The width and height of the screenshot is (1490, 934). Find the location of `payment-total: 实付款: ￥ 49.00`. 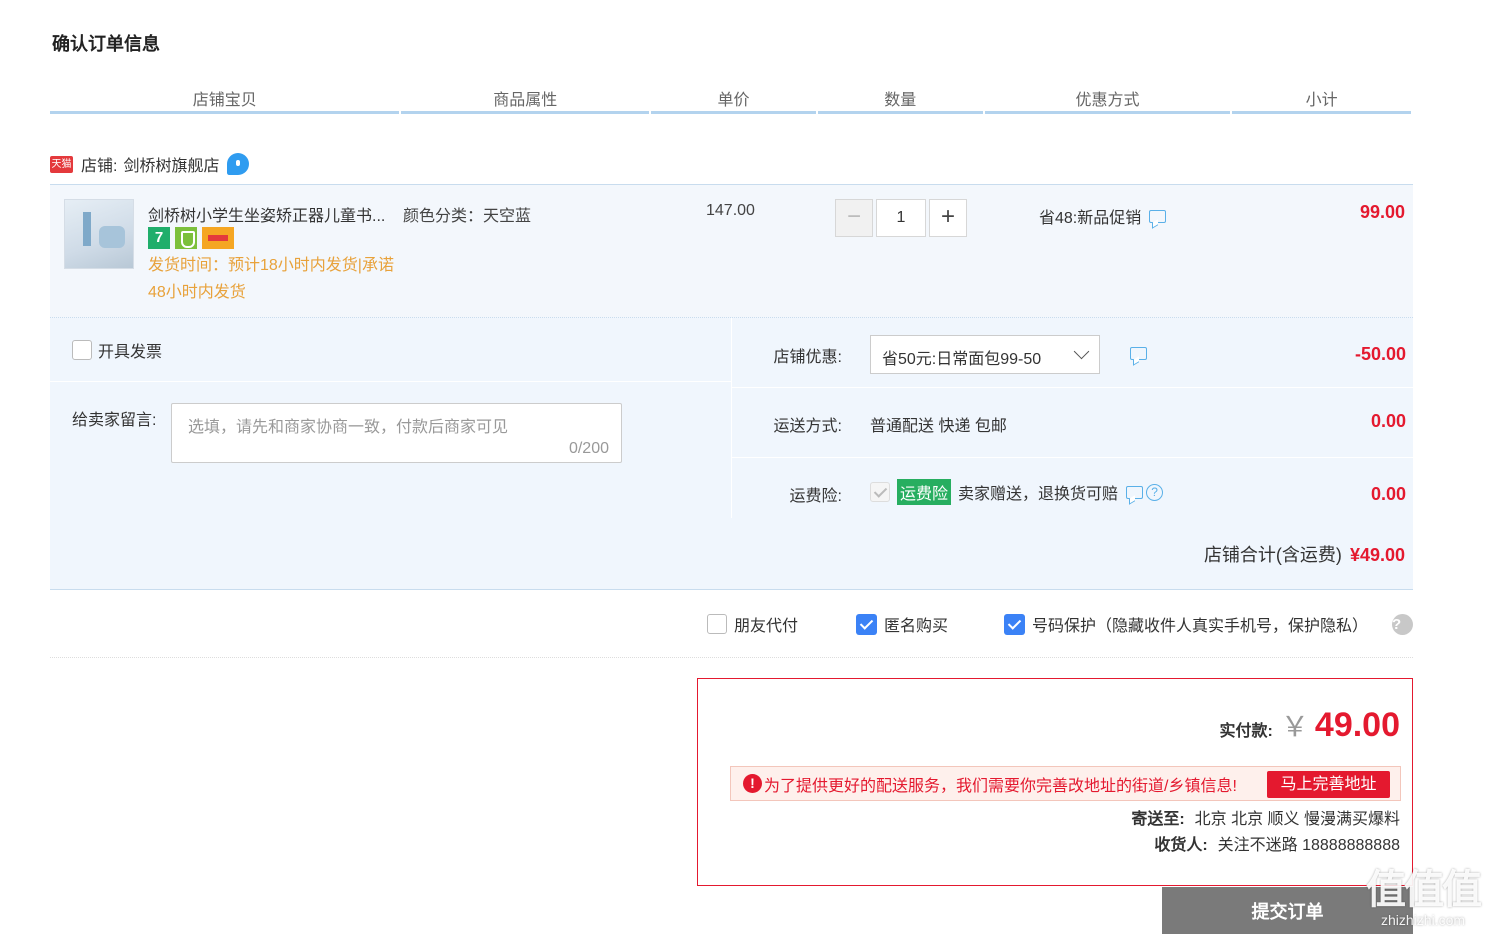

payment-total: 实付款: ￥ 49.00 is located at coordinates (1310, 725).